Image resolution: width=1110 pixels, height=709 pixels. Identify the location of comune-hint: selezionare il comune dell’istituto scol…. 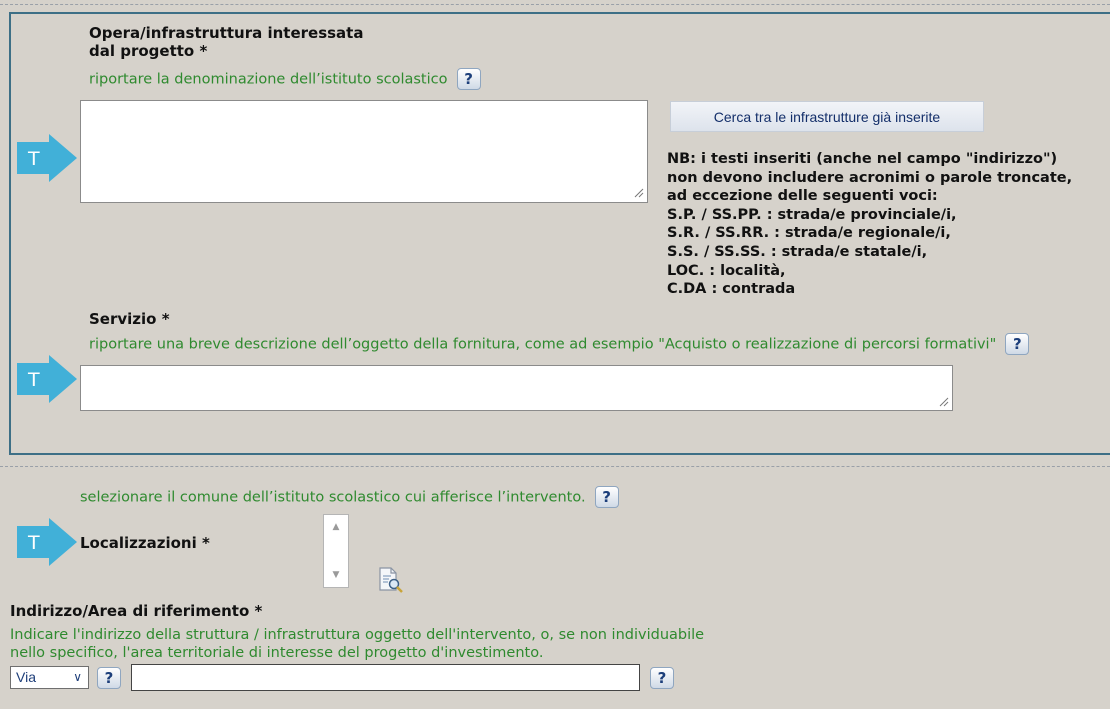
(333, 497).